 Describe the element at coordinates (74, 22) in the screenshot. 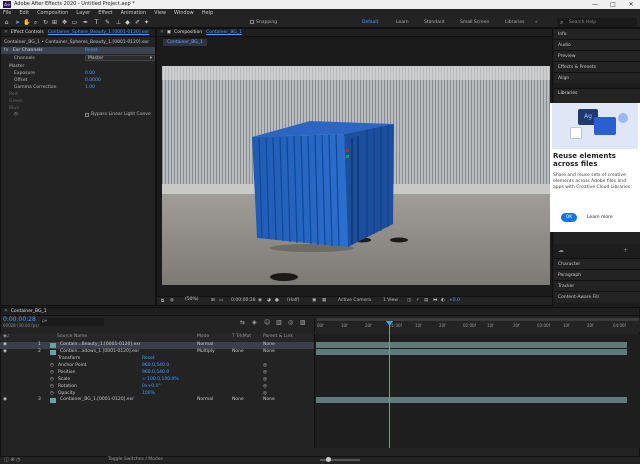

I see `rectangle-tool-icon: ▭` at that location.